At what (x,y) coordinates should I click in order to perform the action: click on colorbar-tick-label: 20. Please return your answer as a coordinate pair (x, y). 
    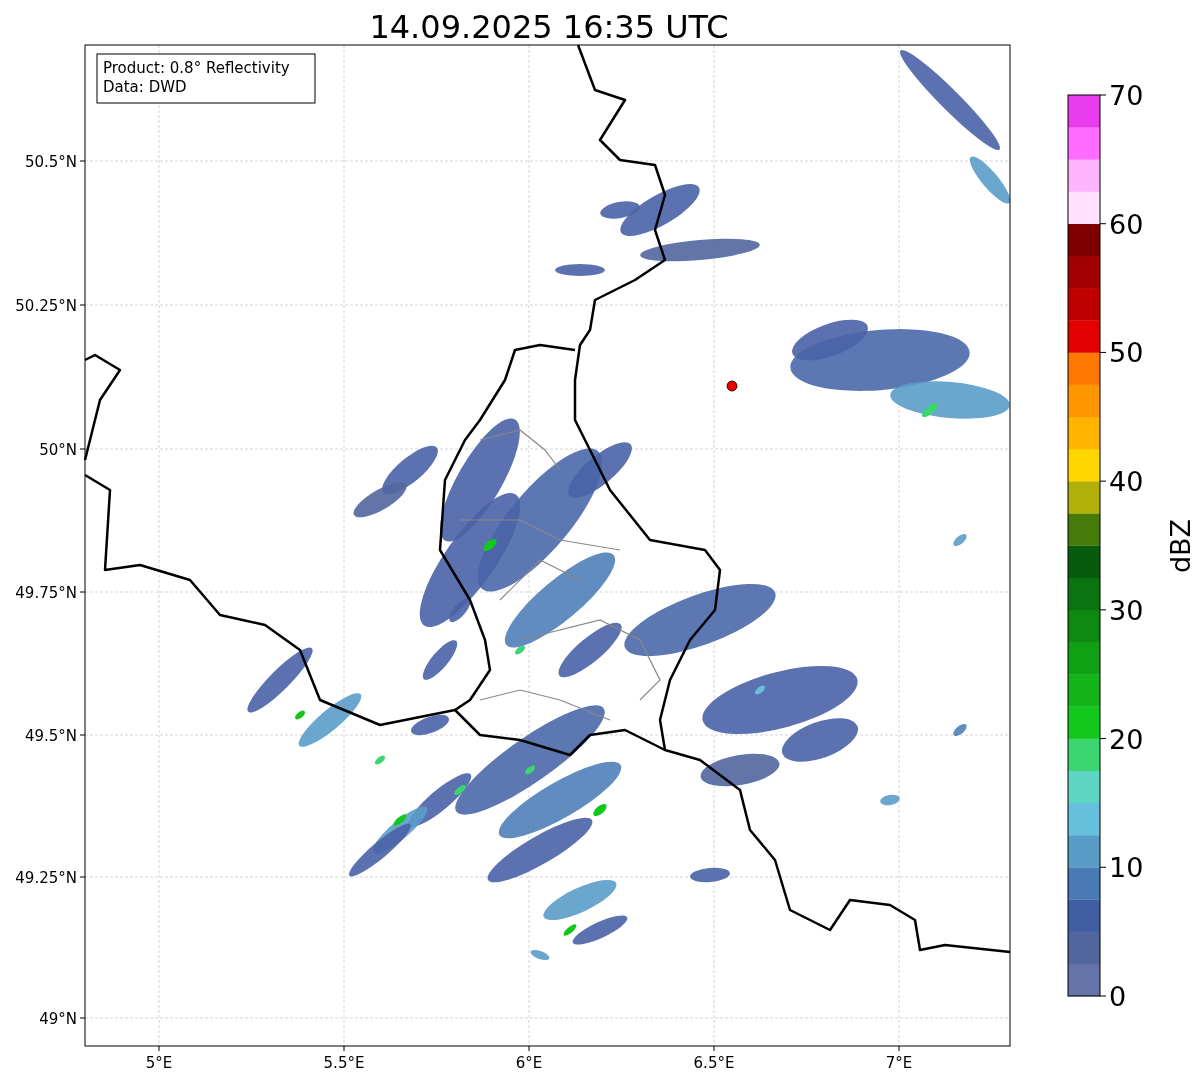
    Looking at the image, I should click on (1126, 739).